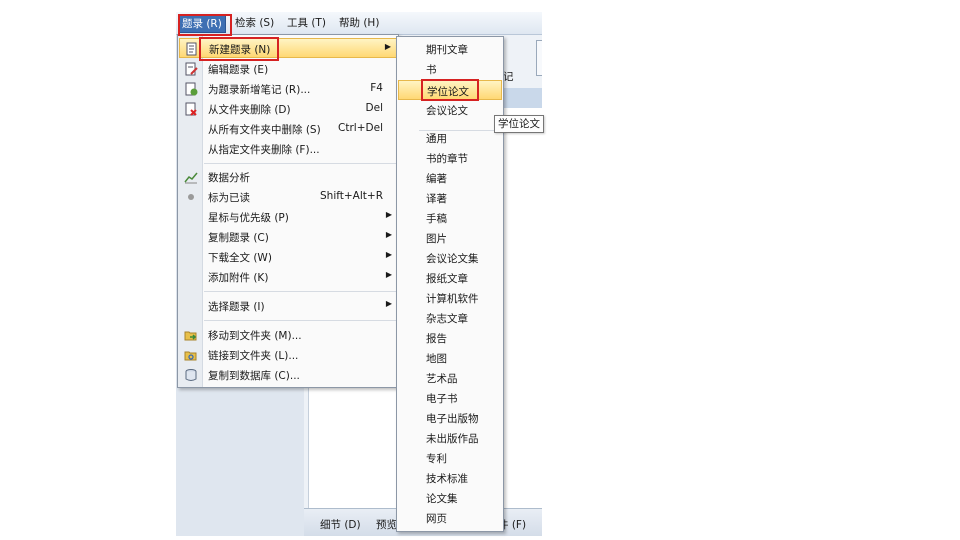  I want to click on menu-item-label: 复制题录 (C), so click(238, 238).